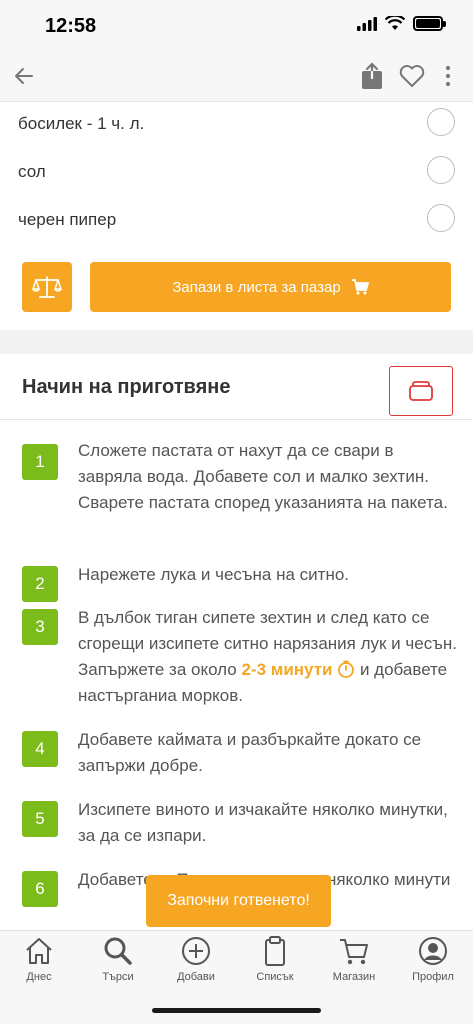  Describe the element at coordinates (40, 462) in the screenshot. I see `step-number: 1` at that location.